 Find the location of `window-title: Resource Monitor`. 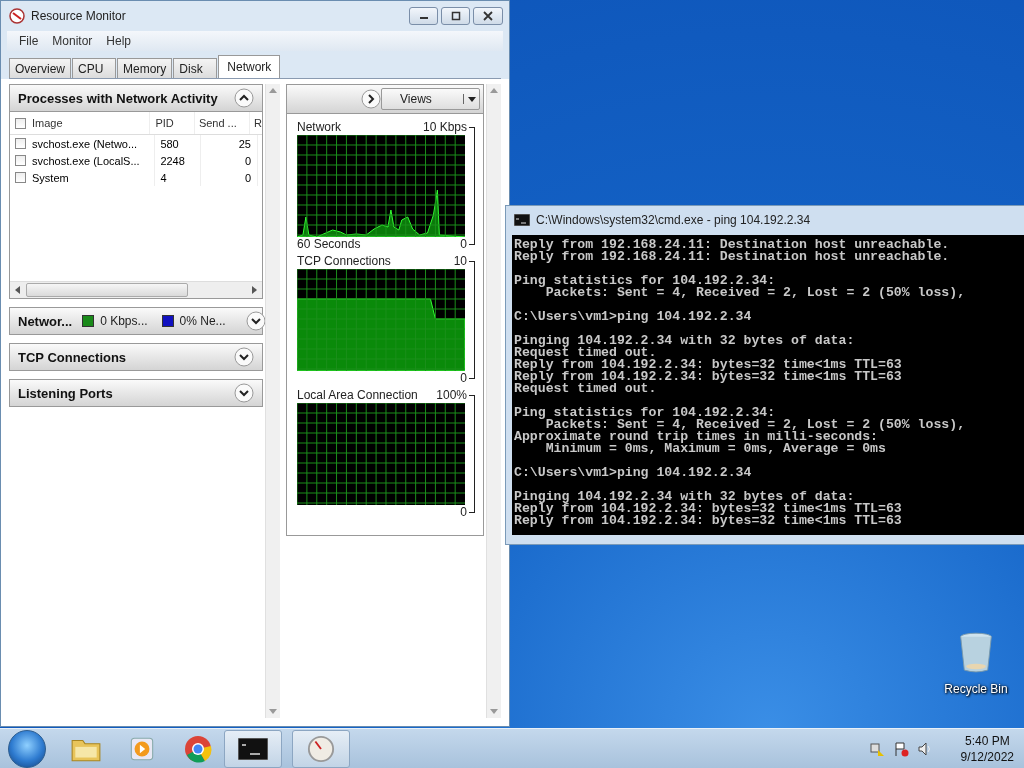

window-title: Resource Monitor is located at coordinates (79, 16).